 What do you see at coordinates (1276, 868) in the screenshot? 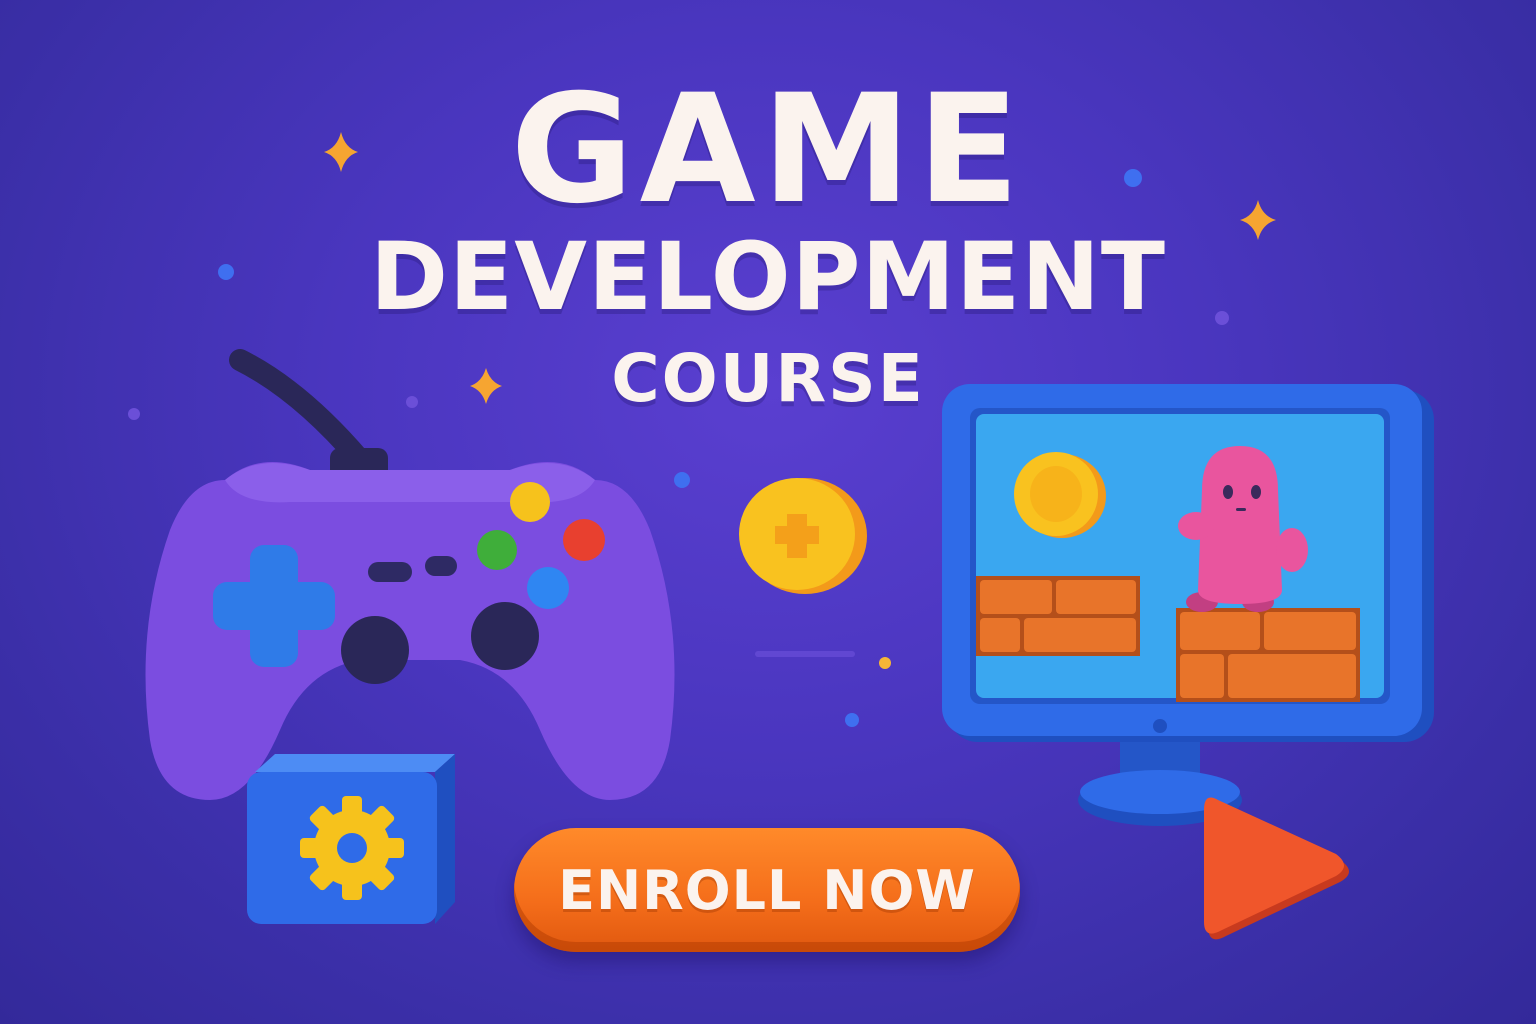
I see `play-icon` at bounding box center [1276, 868].